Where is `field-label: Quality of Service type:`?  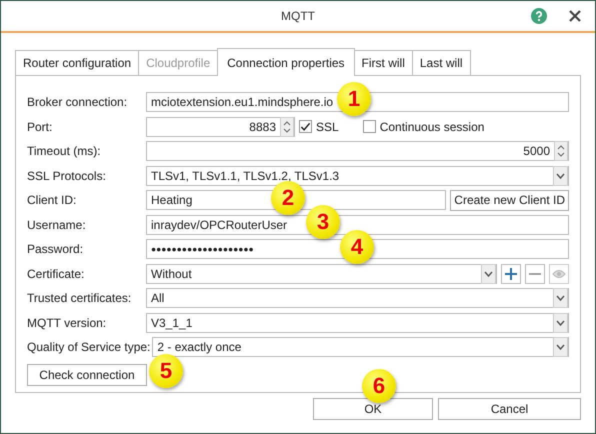
field-label: Quality of Service type: is located at coordinates (88, 347).